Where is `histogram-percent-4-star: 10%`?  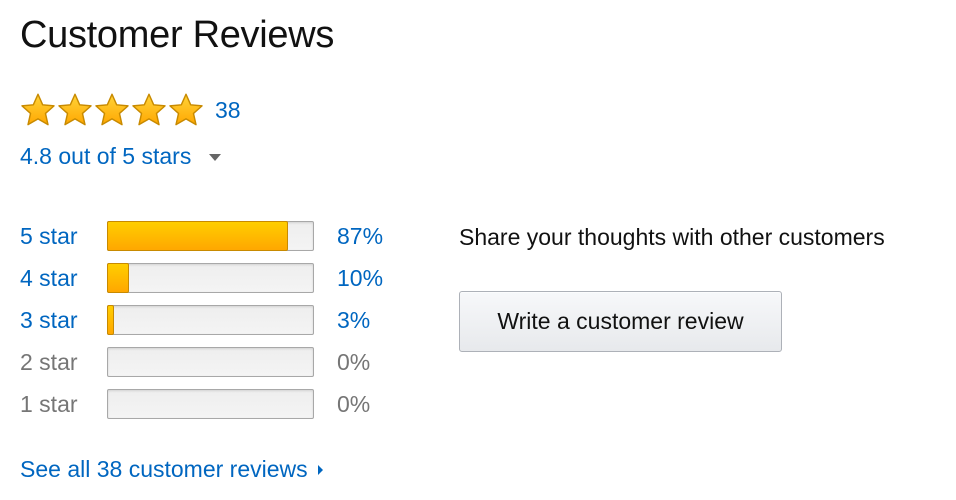
histogram-percent-4-star: 10% is located at coordinates (360, 278).